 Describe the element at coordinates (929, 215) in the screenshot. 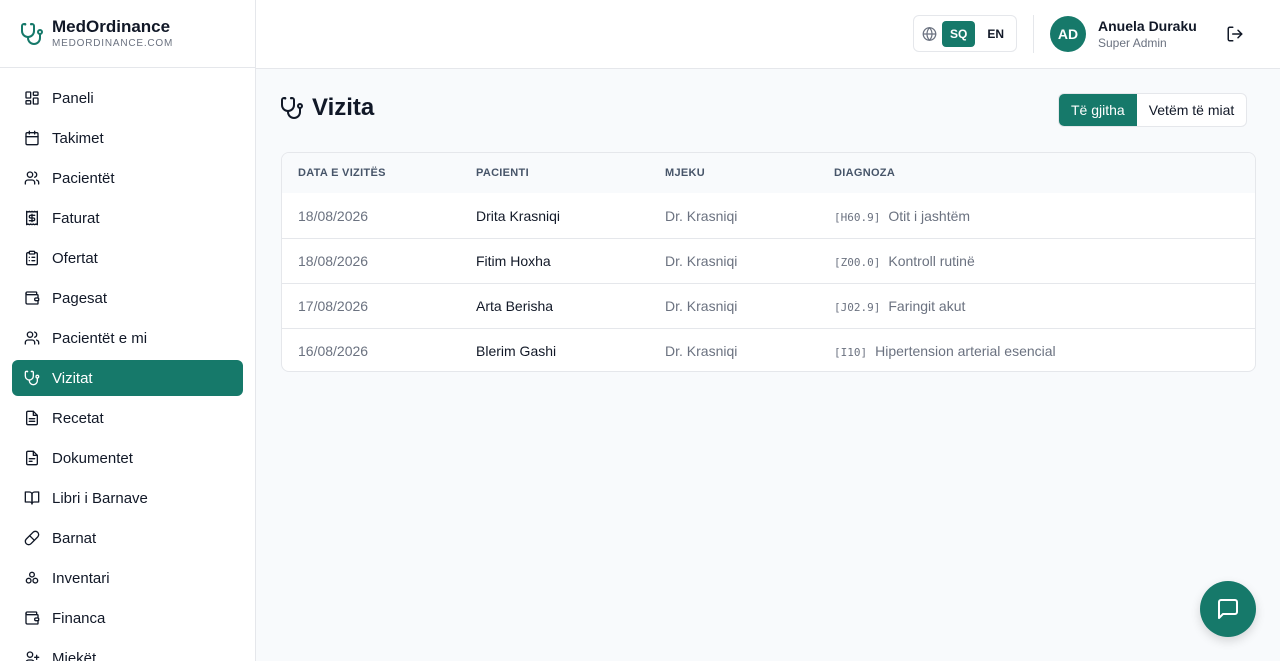

I see `diagnosis-text: Otit i jashtëm` at that location.